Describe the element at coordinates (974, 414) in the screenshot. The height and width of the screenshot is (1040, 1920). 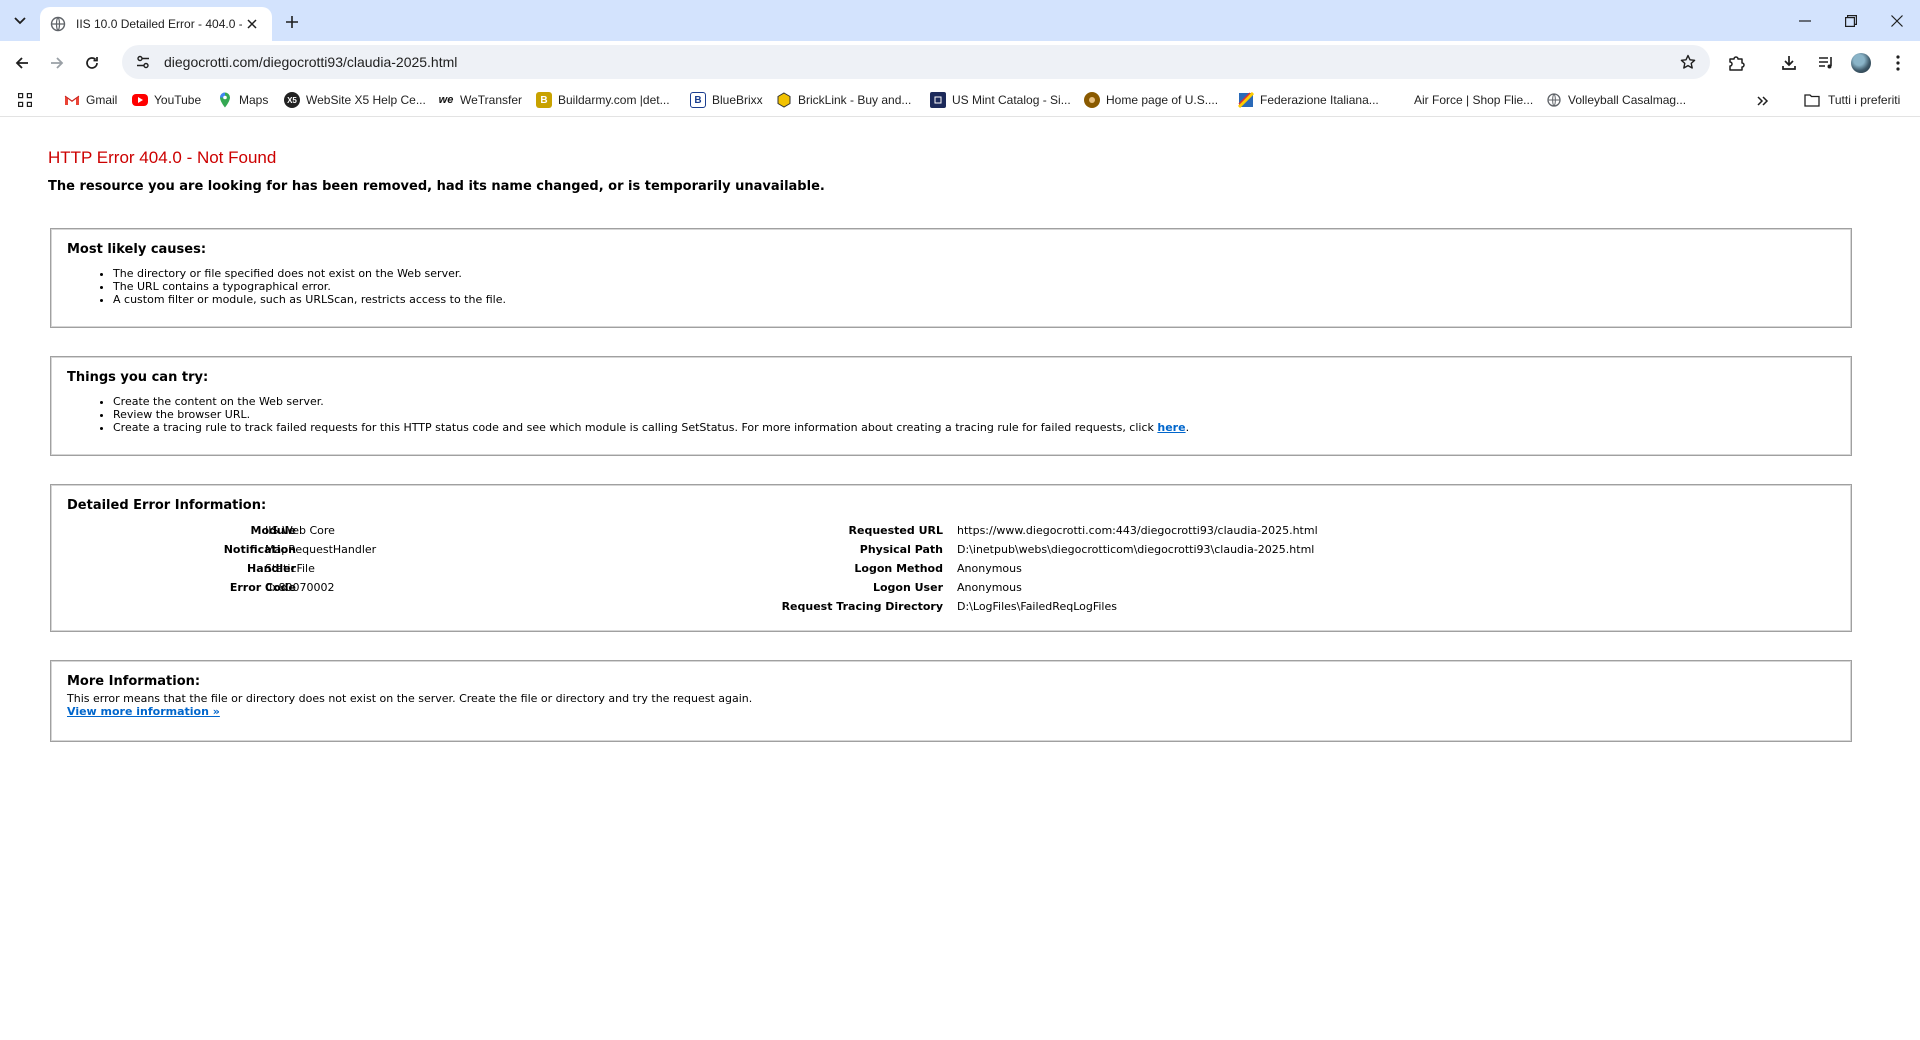
I see `list-item: Review the browser URL.` at that location.